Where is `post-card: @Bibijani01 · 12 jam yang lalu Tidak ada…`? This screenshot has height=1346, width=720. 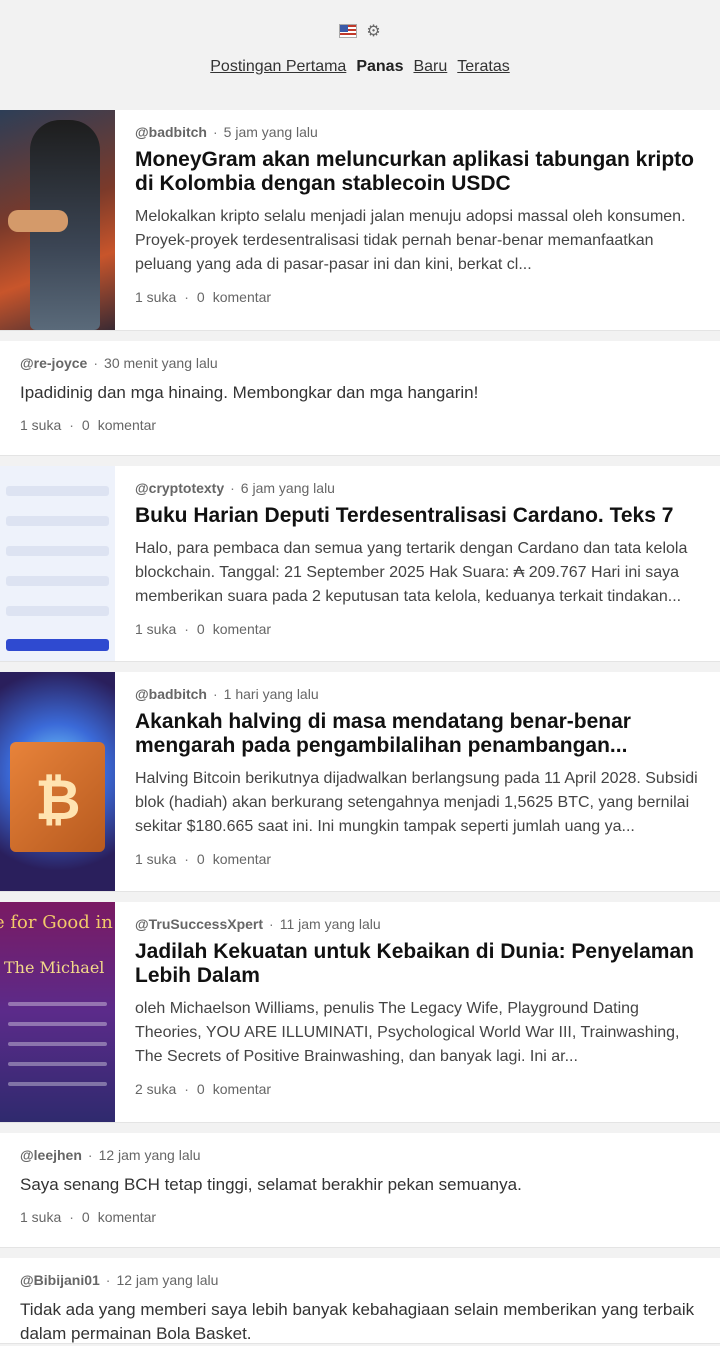 post-card: @Bibijani01 · 12 jam yang lalu Tidak ada… is located at coordinates (360, 1301).